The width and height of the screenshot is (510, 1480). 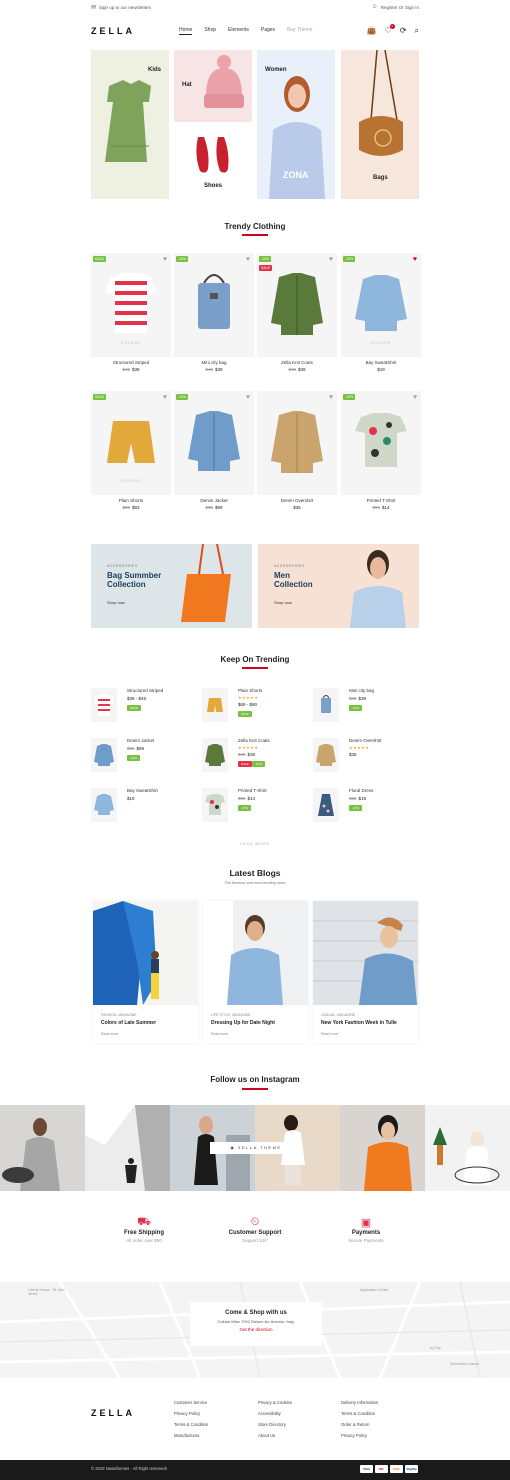 What do you see at coordinates (372, 31) in the screenshot?
I see `cart-icon: 👜` at bounding box center [372, 31].